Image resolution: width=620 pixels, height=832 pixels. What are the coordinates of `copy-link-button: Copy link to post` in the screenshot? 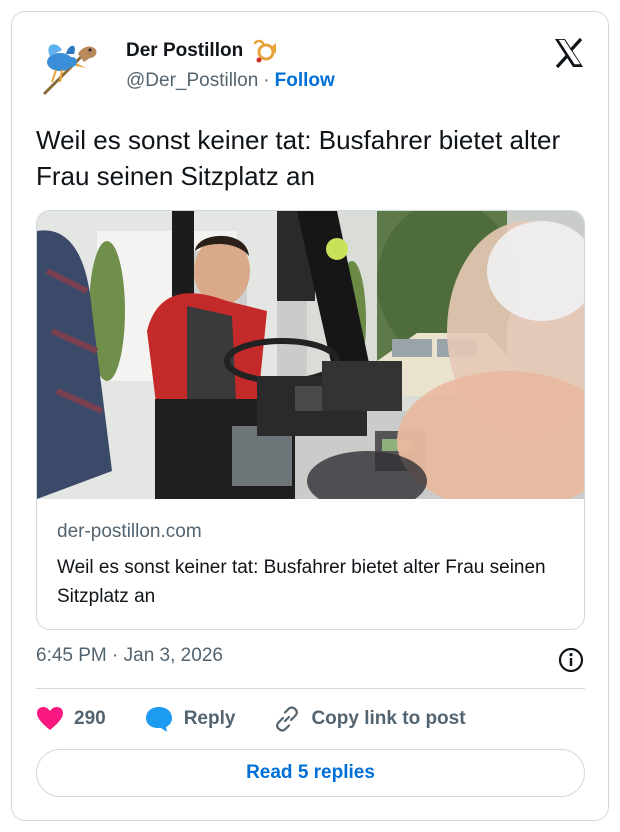 It's located at (369, 719).